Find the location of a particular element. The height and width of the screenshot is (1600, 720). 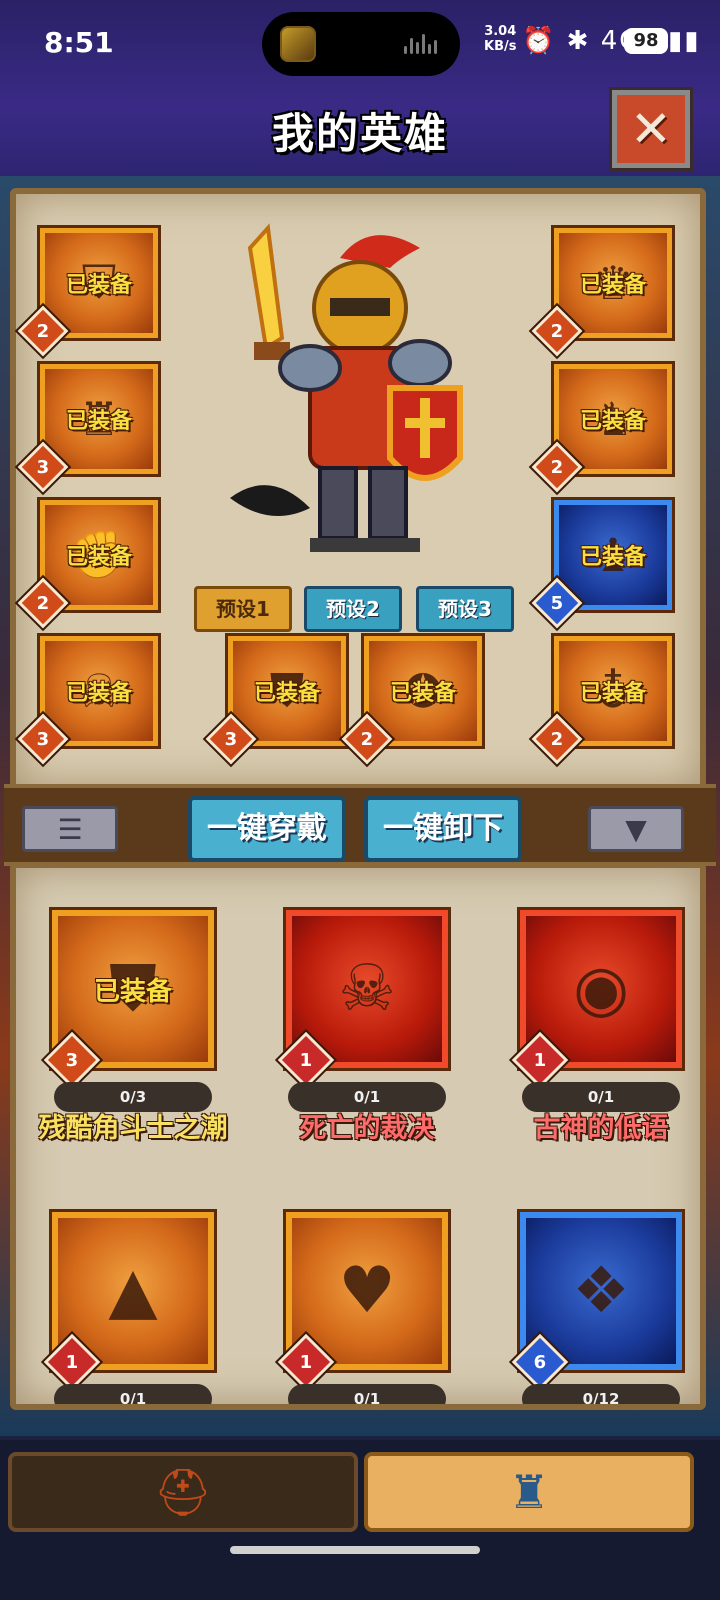

volcano-card-icon: ▲ is located at coordinates (133, 1291).